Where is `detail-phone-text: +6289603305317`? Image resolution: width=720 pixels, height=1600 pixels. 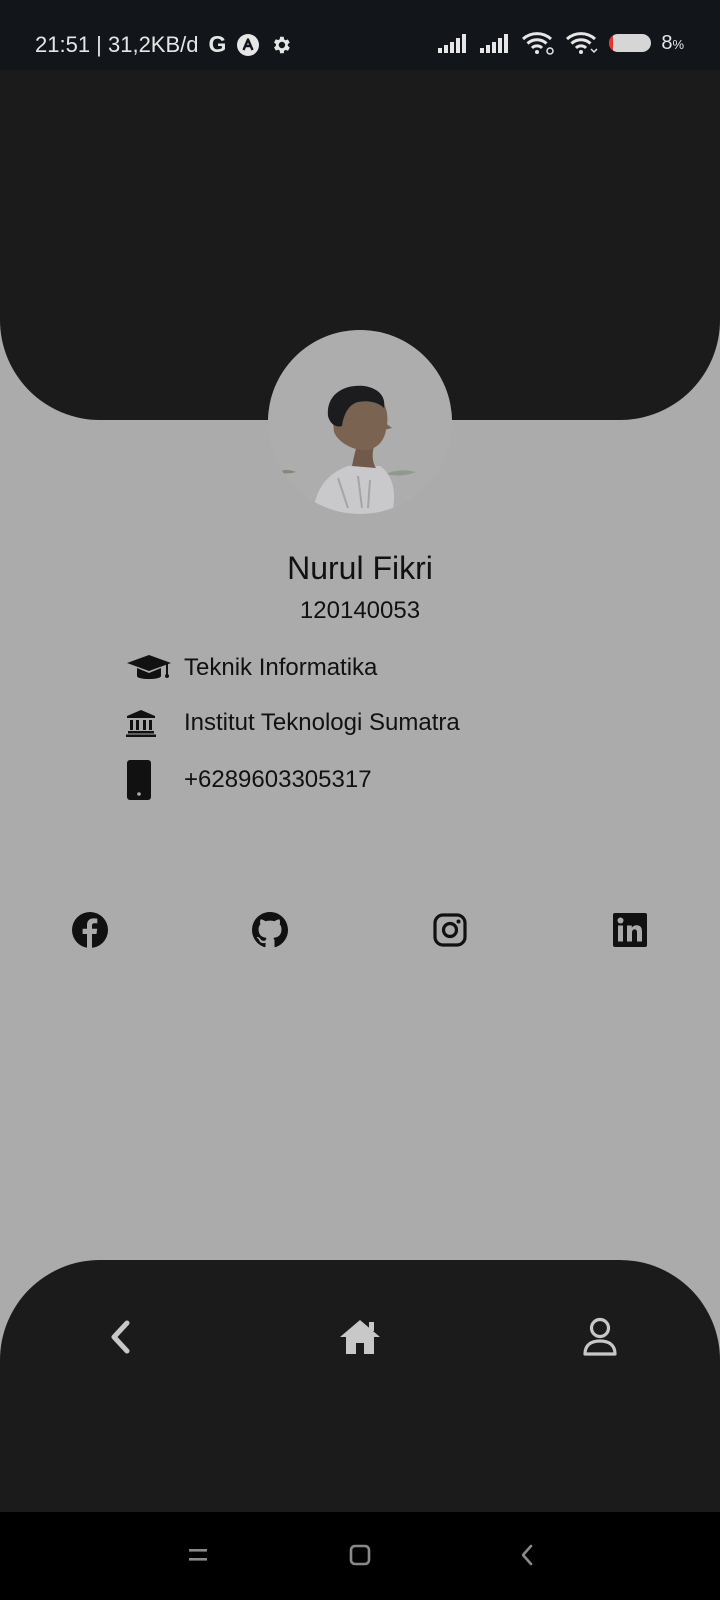 detail-phone-text: +6289603305317 is located at coordinates (278, 779).